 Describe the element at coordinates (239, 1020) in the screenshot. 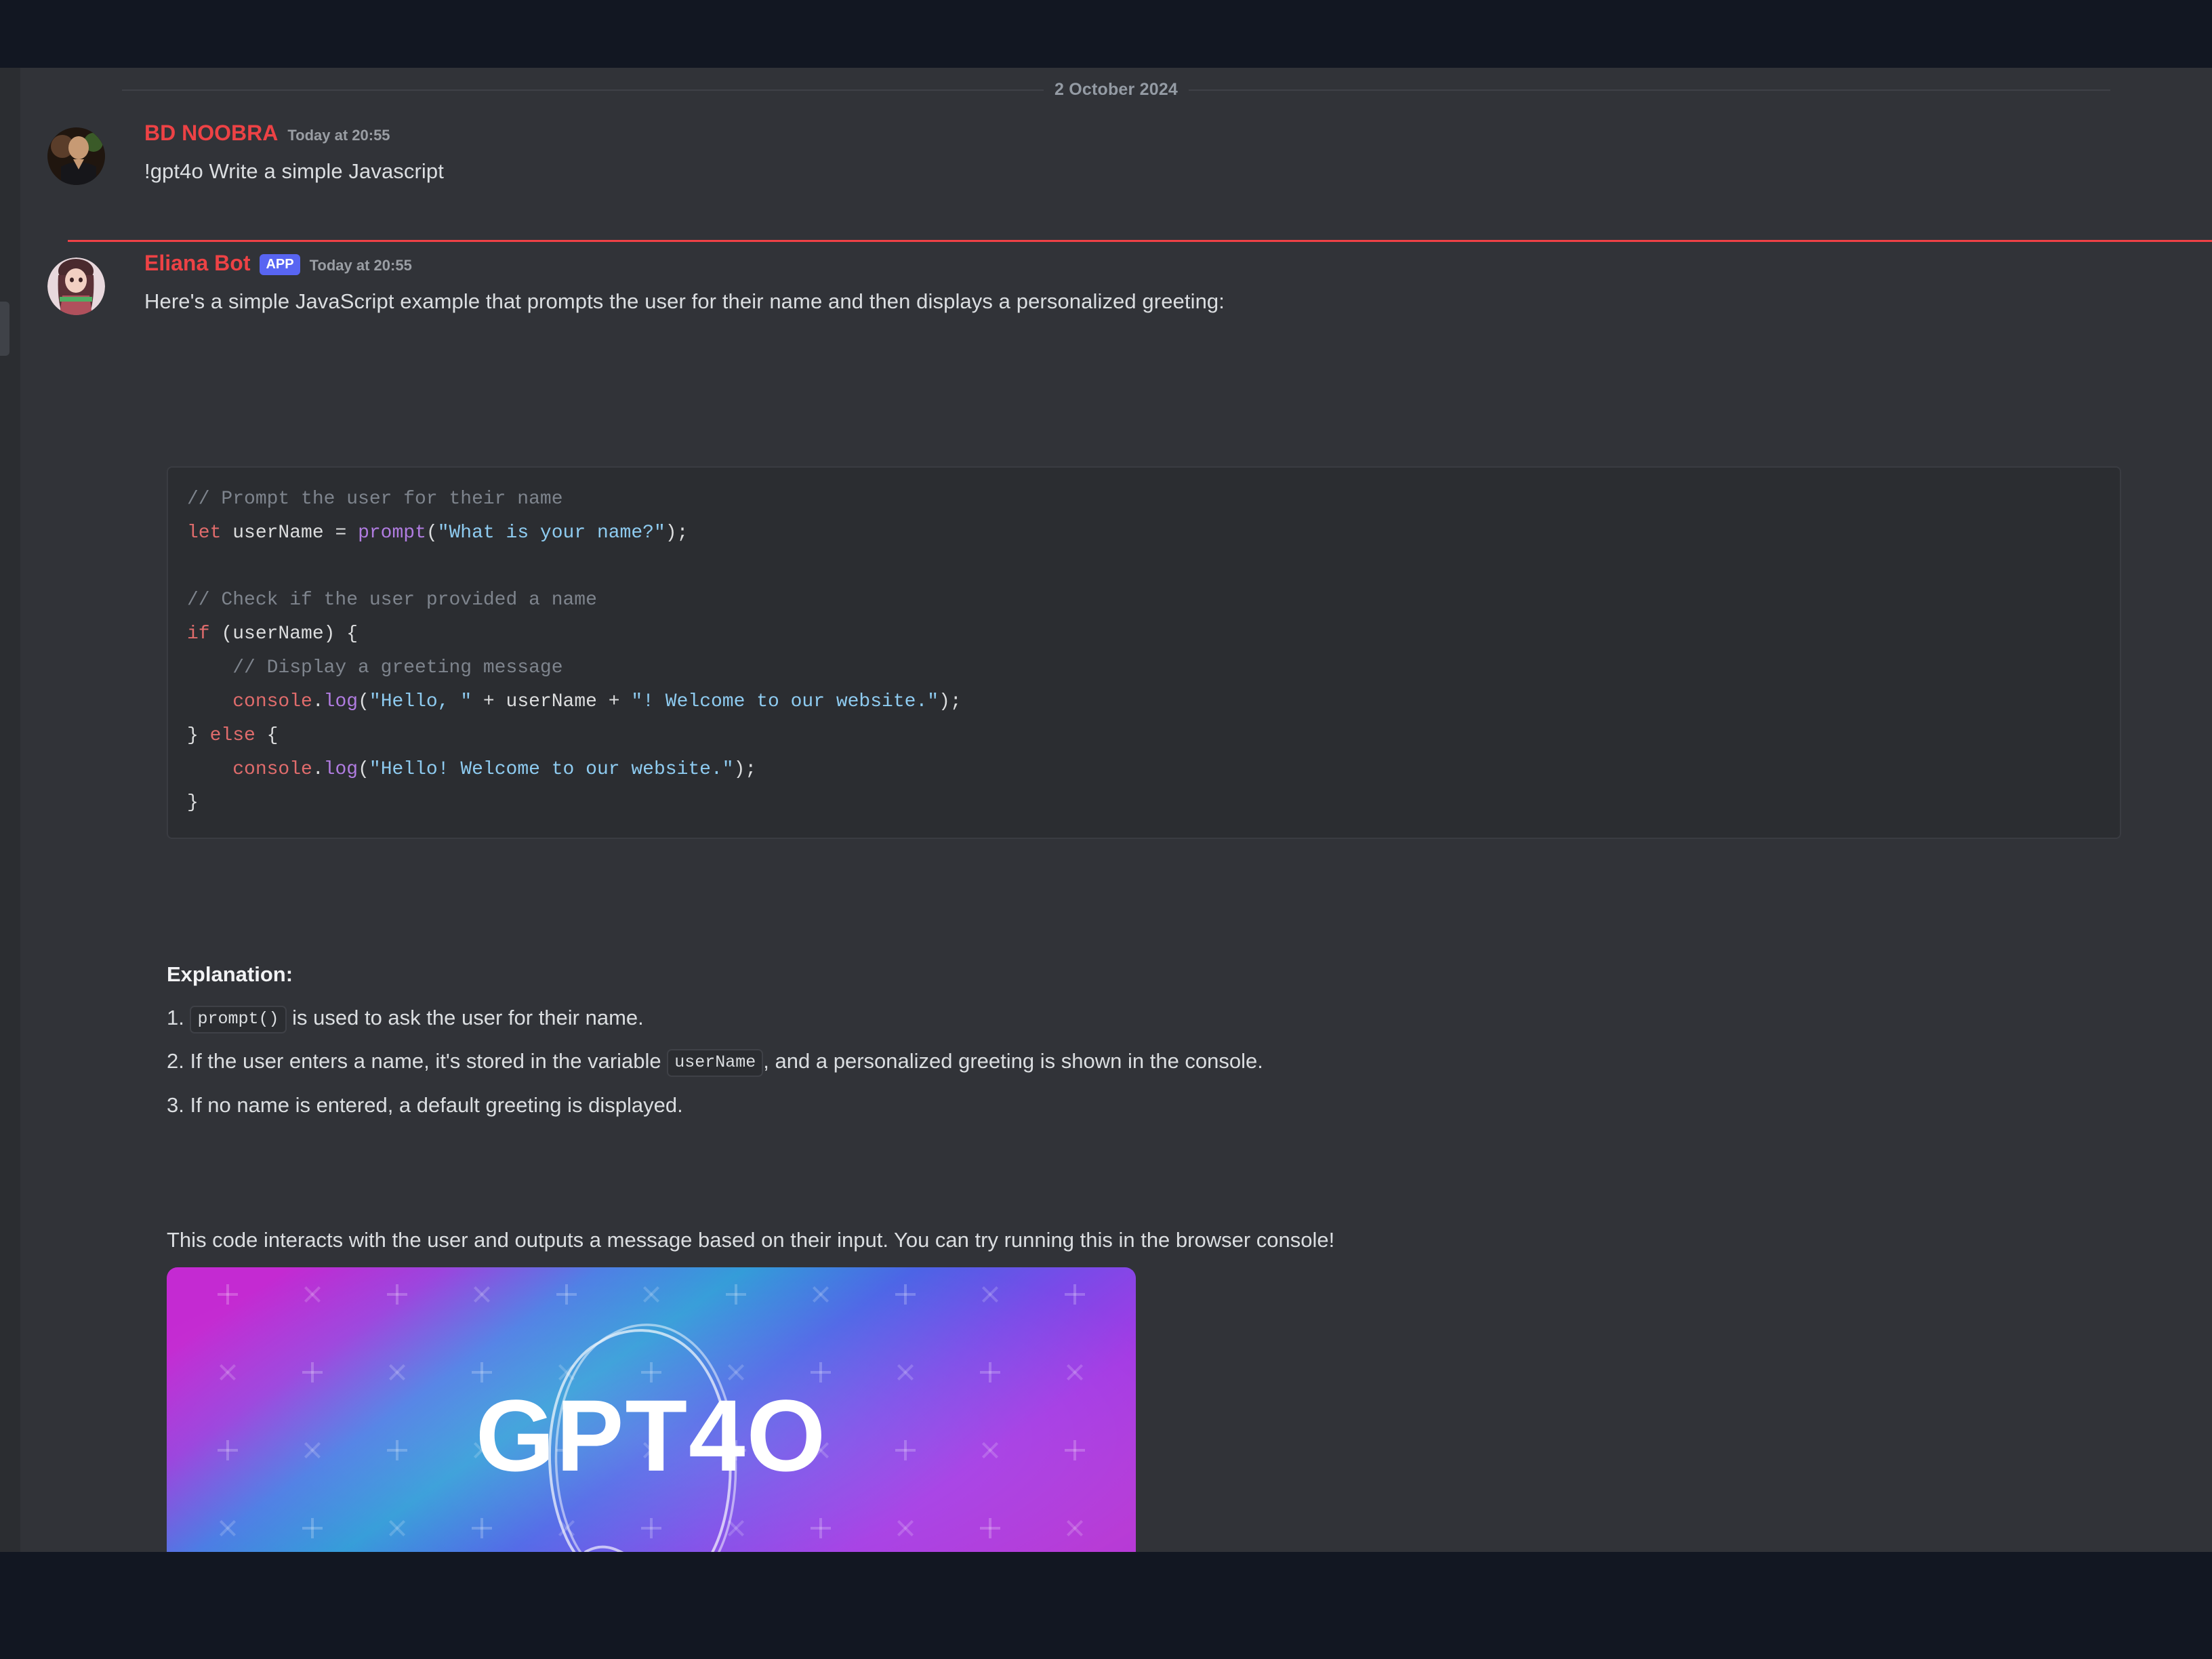

I see `inline-code-prompt: prompt()` at that location.